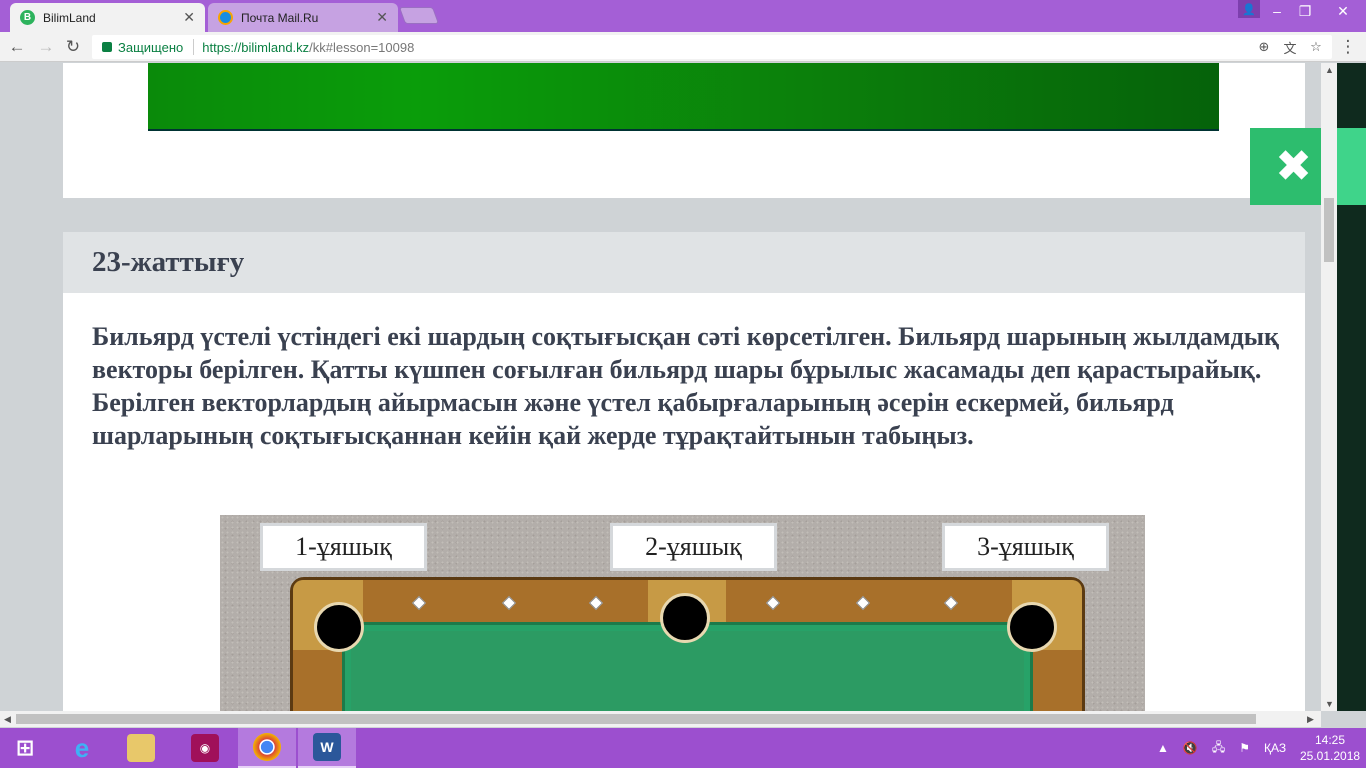  Describe the element at coordinates (256, 47) in the screenshot. I see `url-host: https://bilimland.kz` at that location.